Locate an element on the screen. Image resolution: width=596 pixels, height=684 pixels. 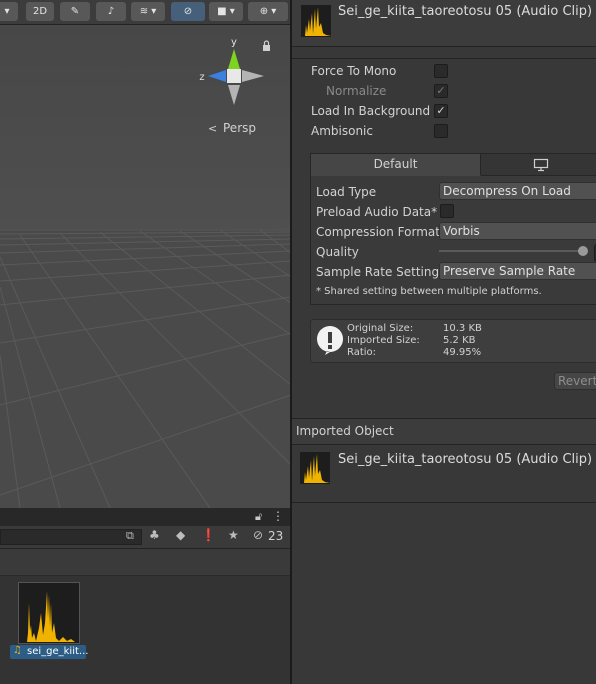
lightbulb-icon: ✎ is located at coordinates (75, 11).